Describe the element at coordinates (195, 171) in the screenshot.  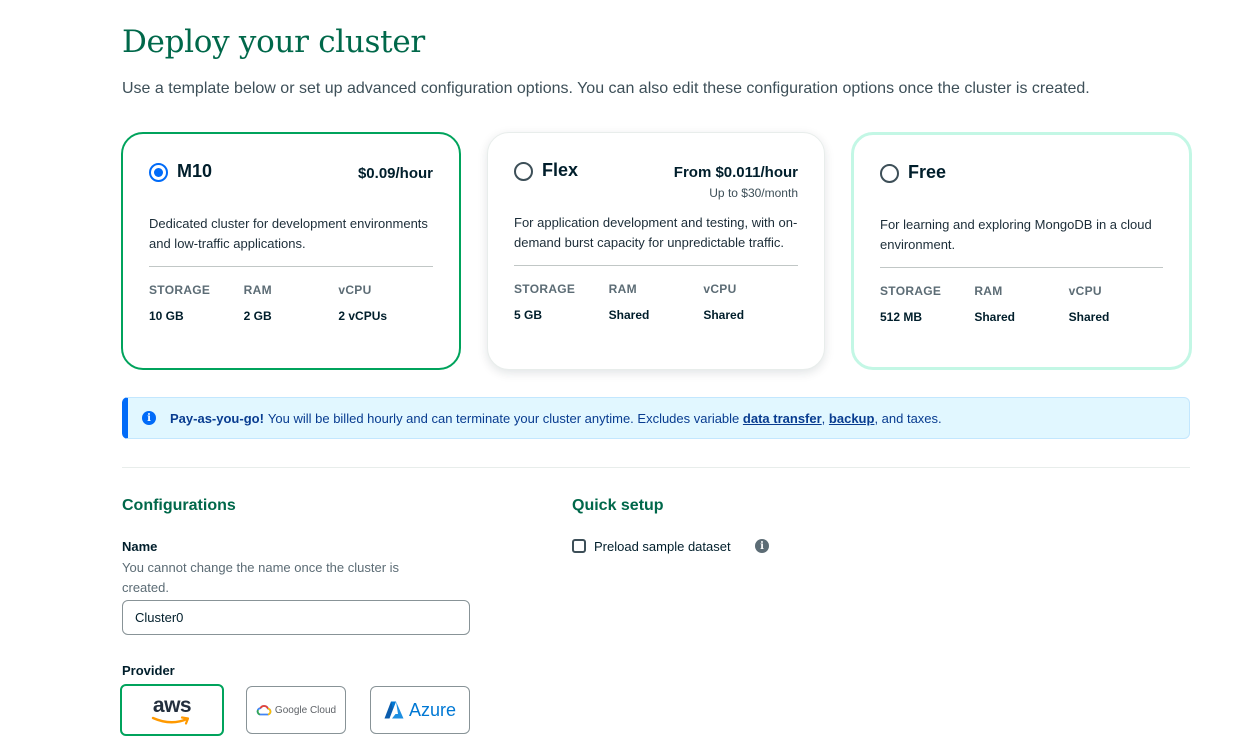
I see `tier-name: M10` at that location.